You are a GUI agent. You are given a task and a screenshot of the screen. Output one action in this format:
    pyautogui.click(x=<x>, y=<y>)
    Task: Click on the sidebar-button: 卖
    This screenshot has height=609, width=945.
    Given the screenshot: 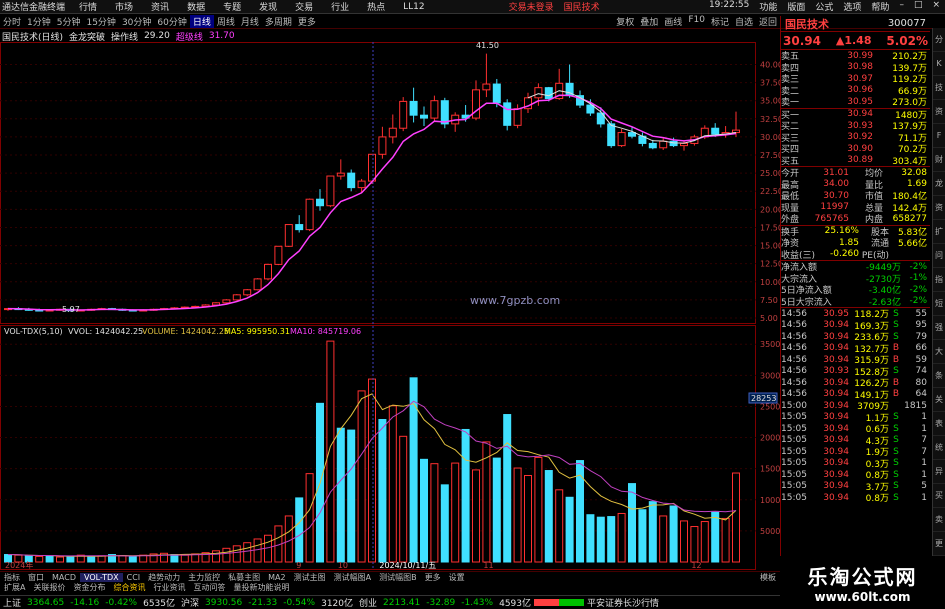 What is the action you would take?
    pyautogui.click(x=939, y=520)
    